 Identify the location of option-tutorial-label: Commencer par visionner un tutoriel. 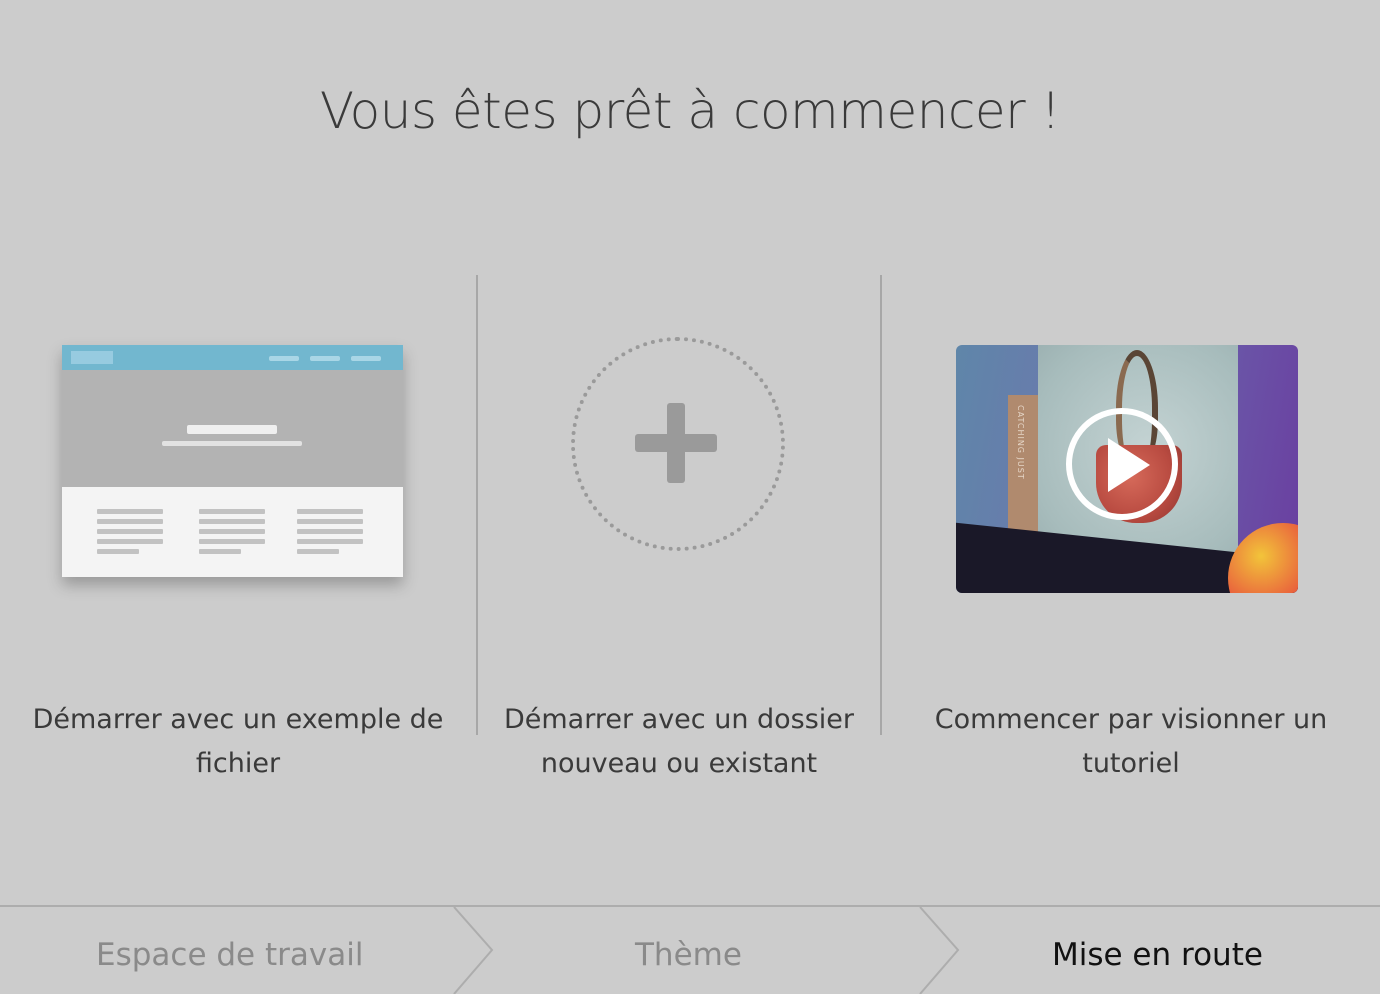
(1131, 741).